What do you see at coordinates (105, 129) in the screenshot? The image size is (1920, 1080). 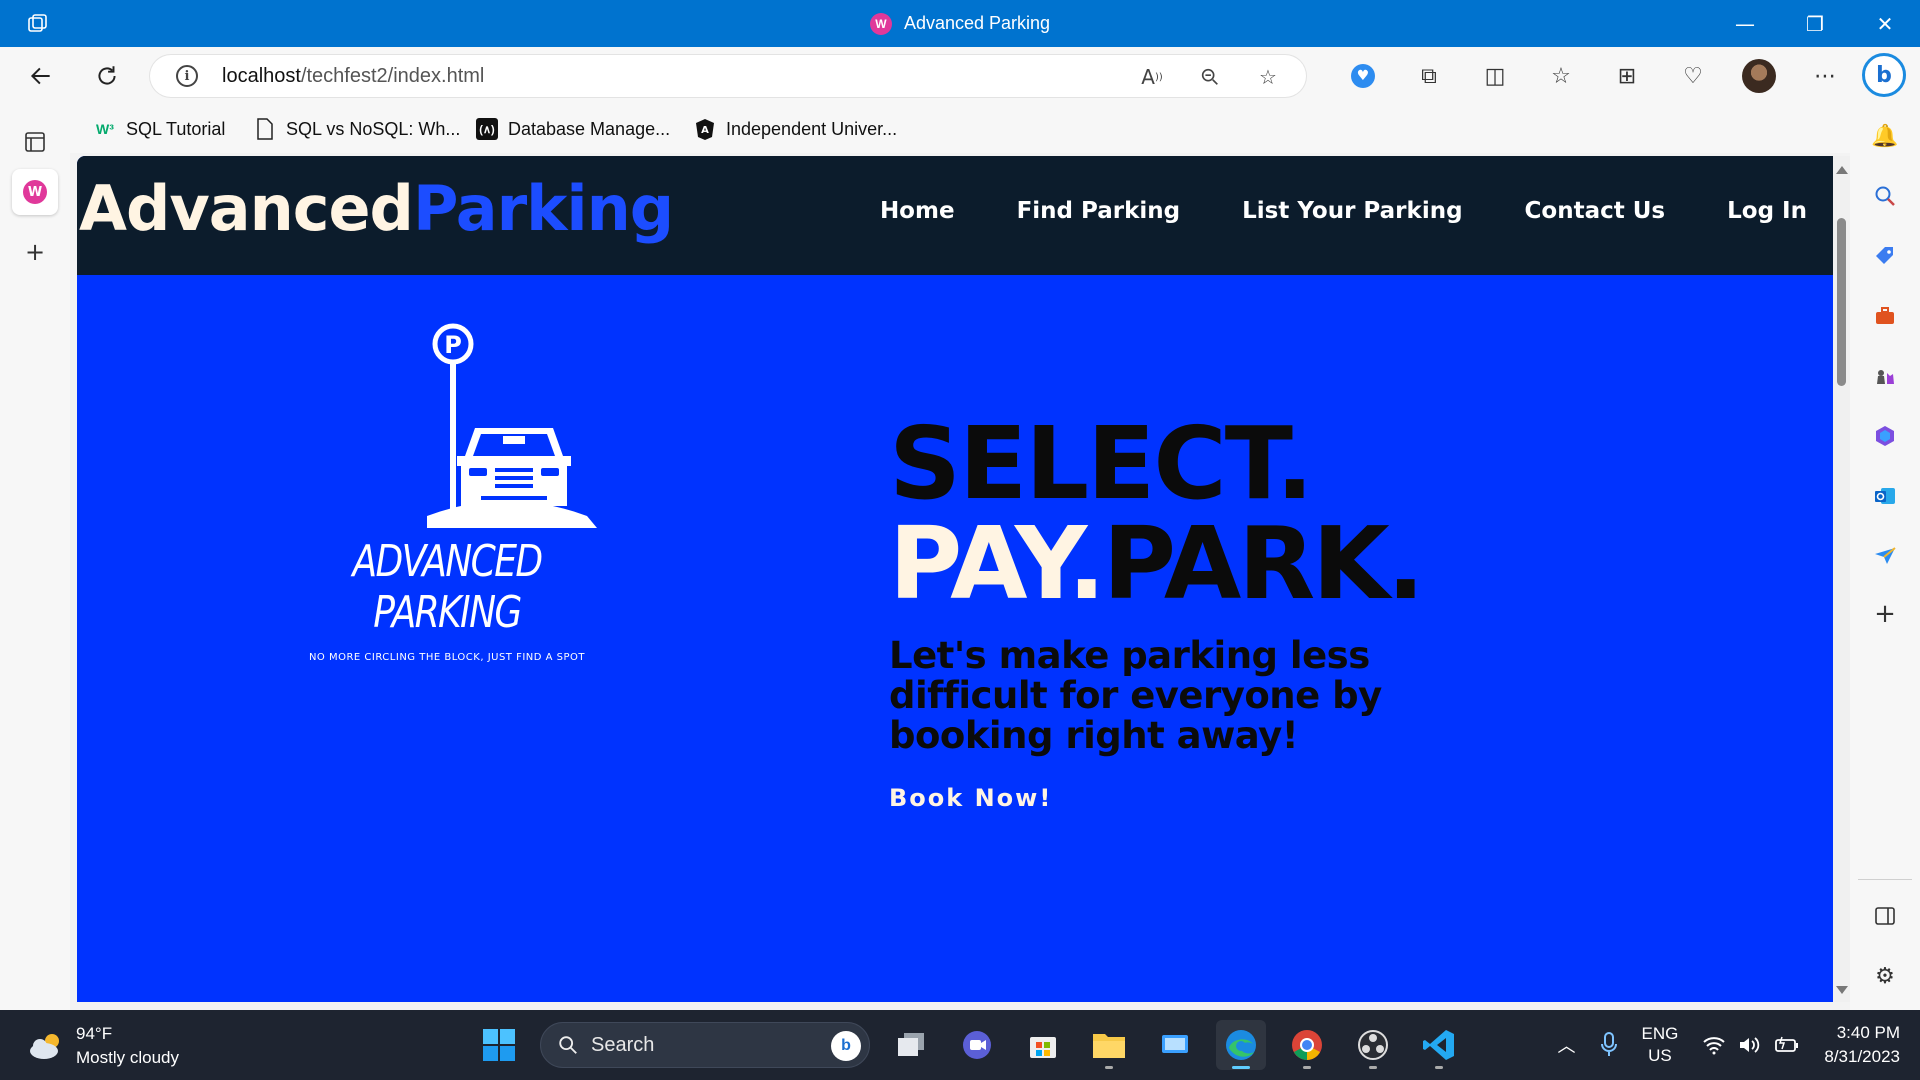 I see `w3schools-icon: W³` at bounding box center [105, 129].